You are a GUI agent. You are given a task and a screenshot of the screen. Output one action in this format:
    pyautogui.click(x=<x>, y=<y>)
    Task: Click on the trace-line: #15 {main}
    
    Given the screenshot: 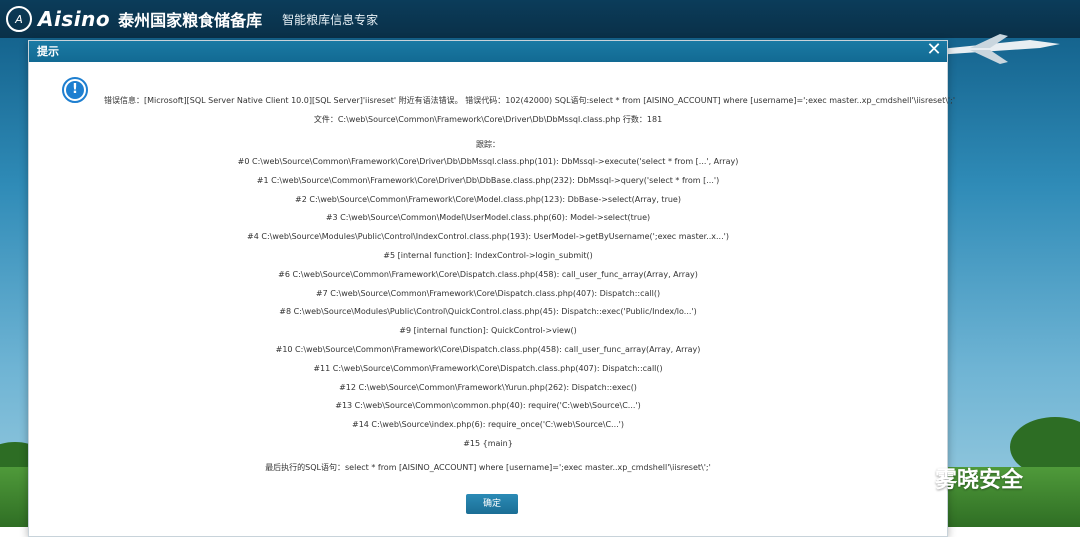 What is the action you would take?
    pyautogui.click(x=488, y=443)
    